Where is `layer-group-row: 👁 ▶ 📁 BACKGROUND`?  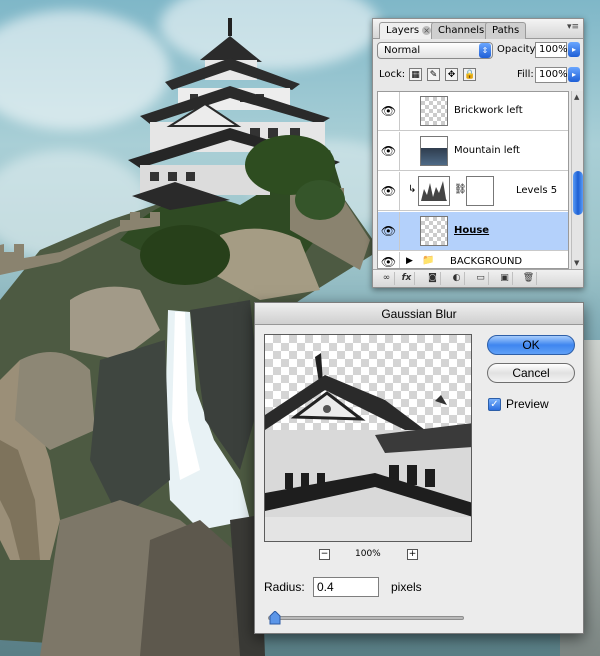
layer-group-row: 👁 ▶ 📁 BACKGROUND is located at coordinates (473, 260).